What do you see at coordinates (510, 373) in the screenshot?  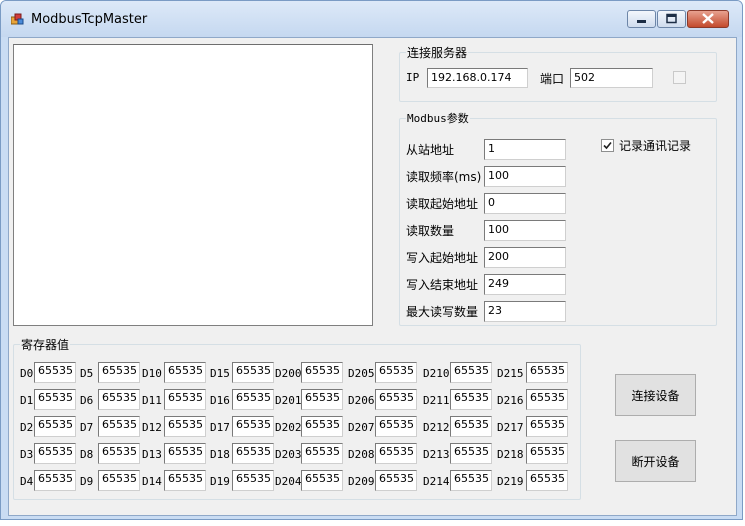 I see `register-label: D215` at bounding box center [510, 373].